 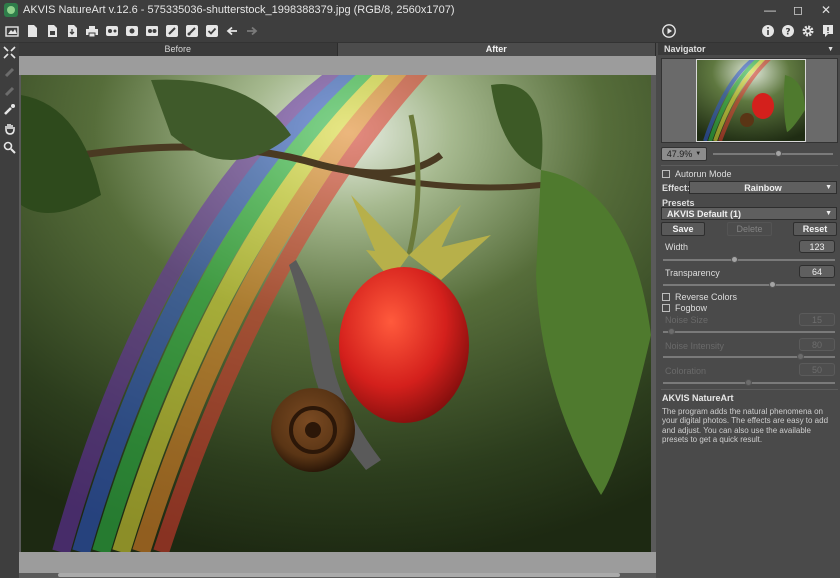 What do you see at coordinates (749, 229) in the screenshot?
I see `delete-preset-button: Delete` at bounding box center [749, 229].